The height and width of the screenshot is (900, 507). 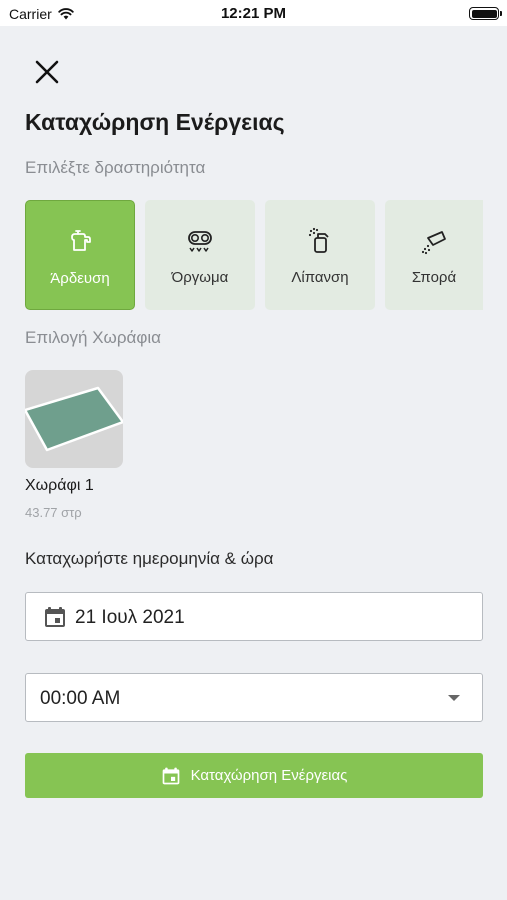 I want to click on status-bar: Carrier 12:21 PM, so click(x=253, y=13).